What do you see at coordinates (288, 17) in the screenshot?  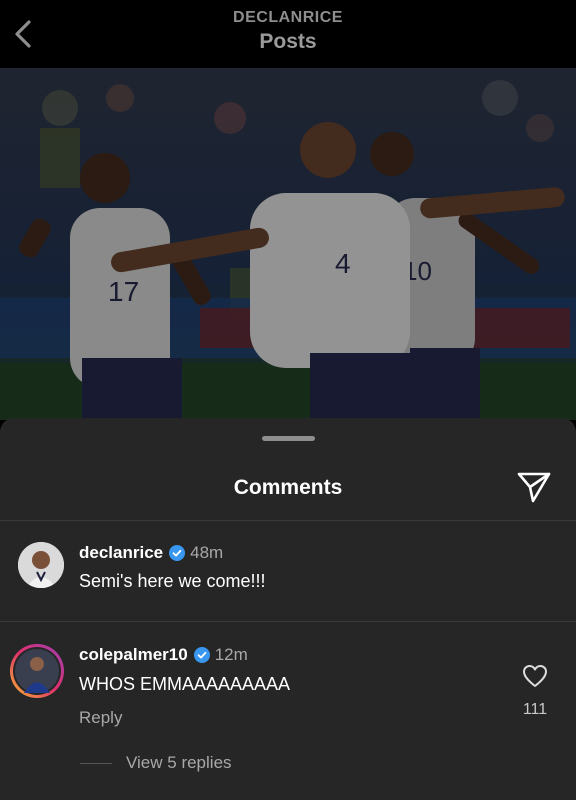 I see `profile-username: DECLANRICE` at bounding box center [288, 17].